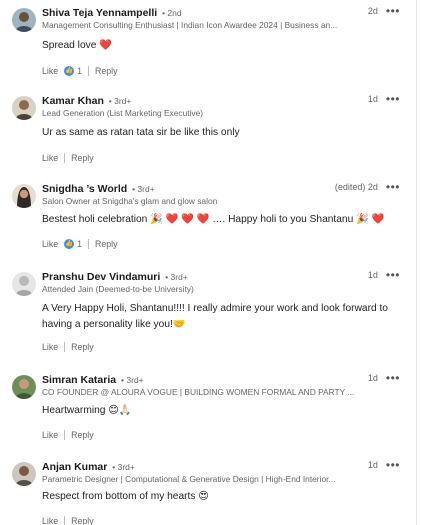 The image size is (421, 525). What do you see at coordinates (73, 101) in the screenshot?
I see `commenter-name: Kamar Khan` at bounding box center [73, 101].